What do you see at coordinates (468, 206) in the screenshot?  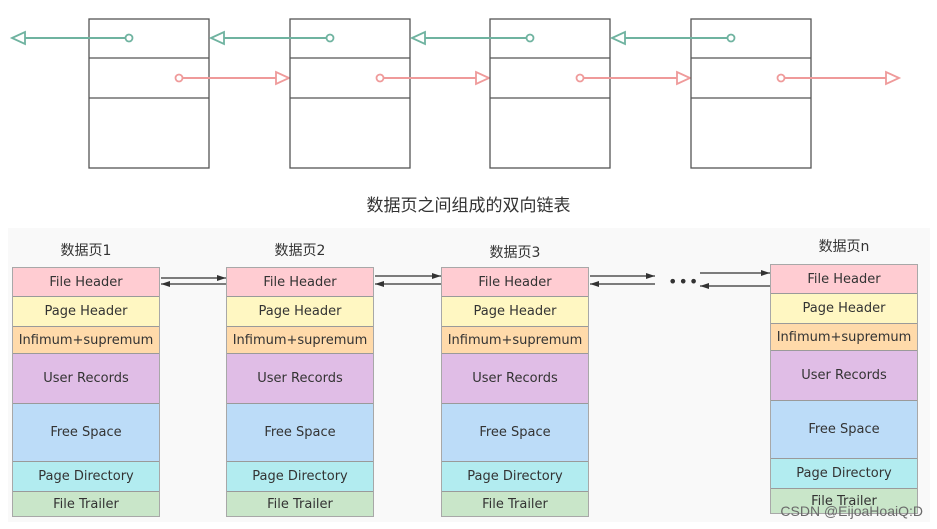 I see `diagram-caption: 数据页之间组成的双向链表` at bounding box center [468, 206].